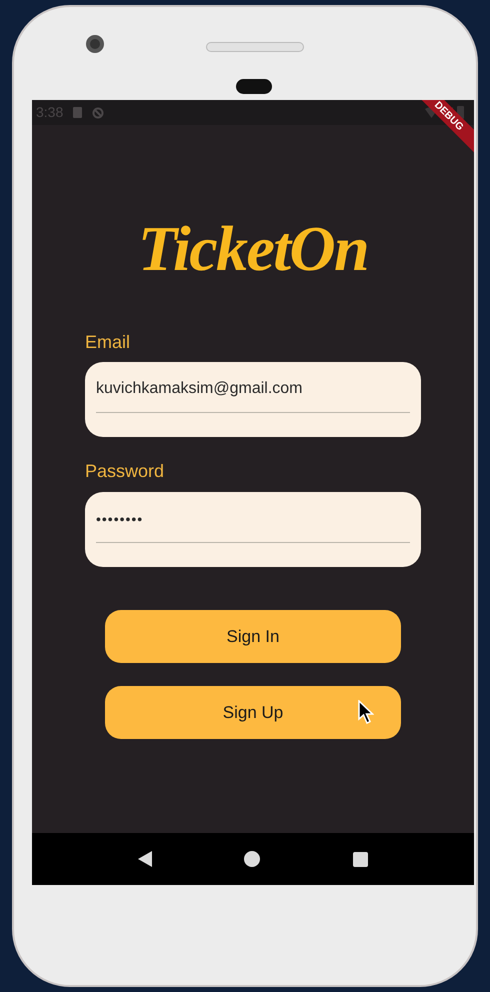 This screenshot has width=490, height=992. I want to click on sd-card-icon, so click(77, 112).